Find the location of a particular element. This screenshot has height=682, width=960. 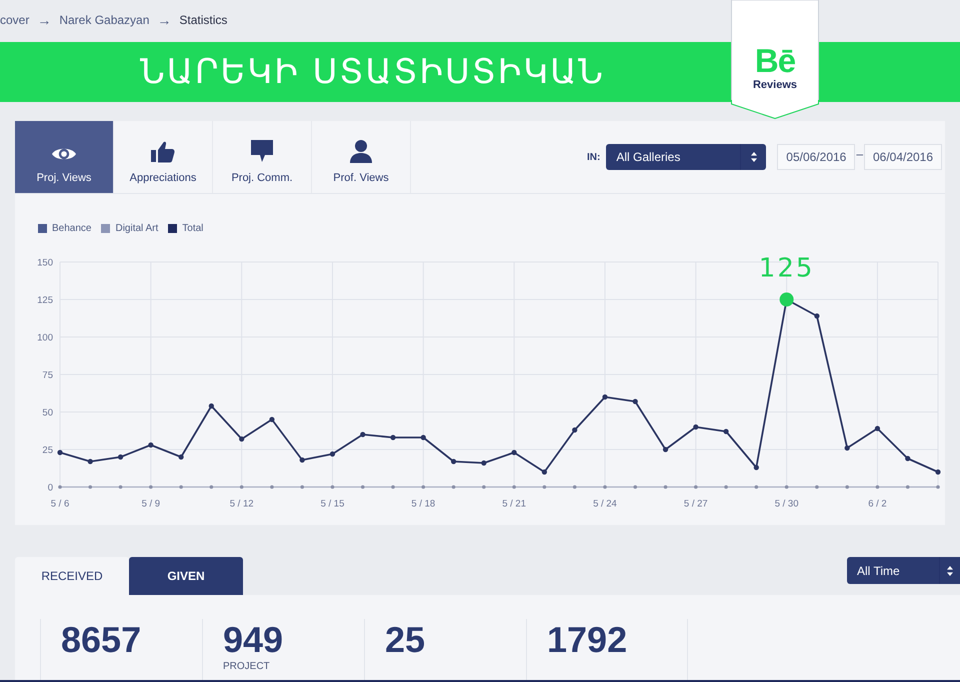

end-date-field: 06/04/2016 is located at coordinates (903, 157).